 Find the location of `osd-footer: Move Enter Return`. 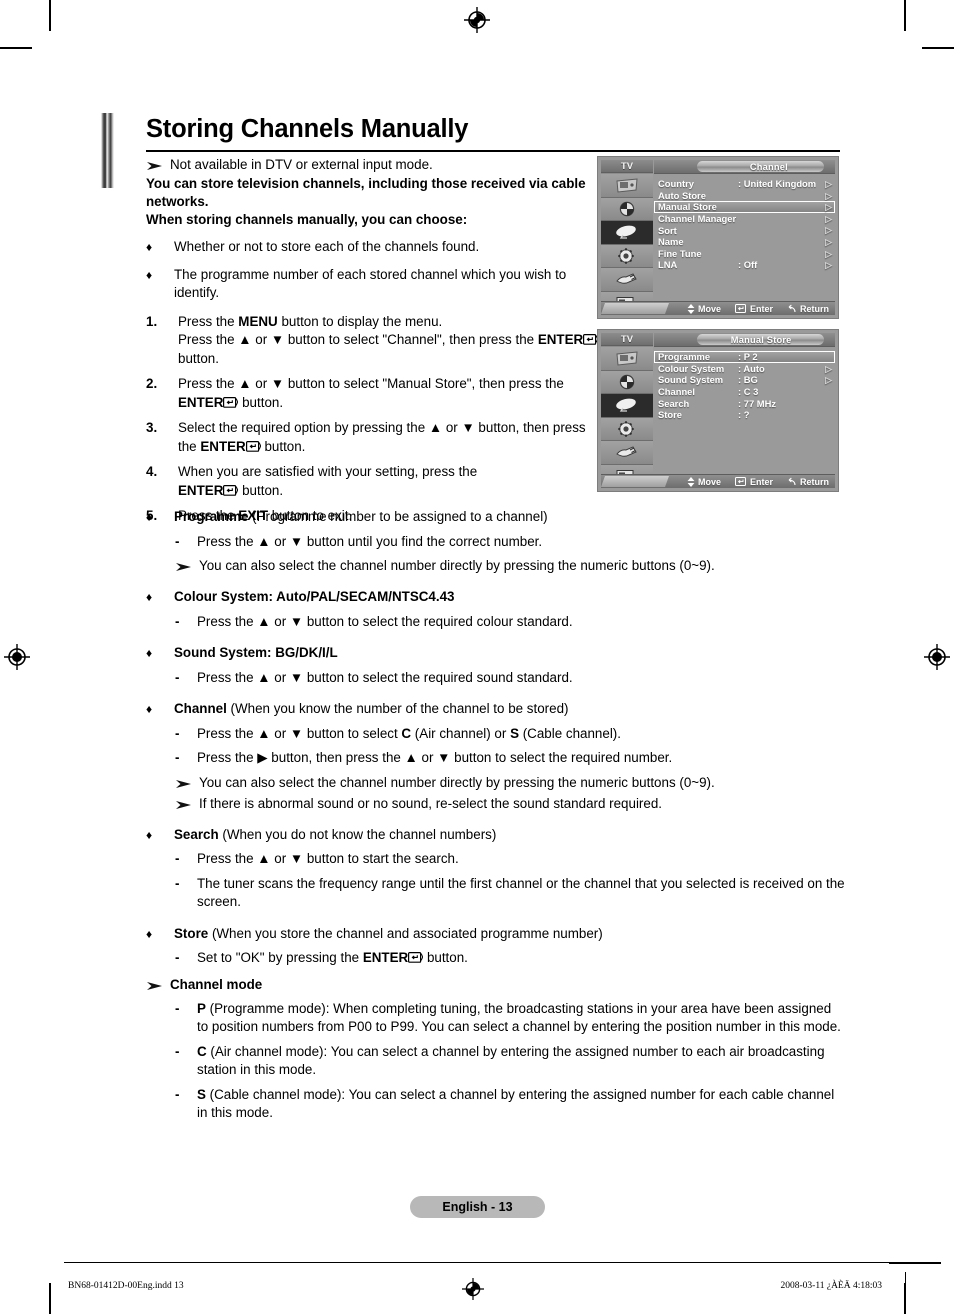

osd-footer: Move Enter Return is located at coordinates (717, 481).